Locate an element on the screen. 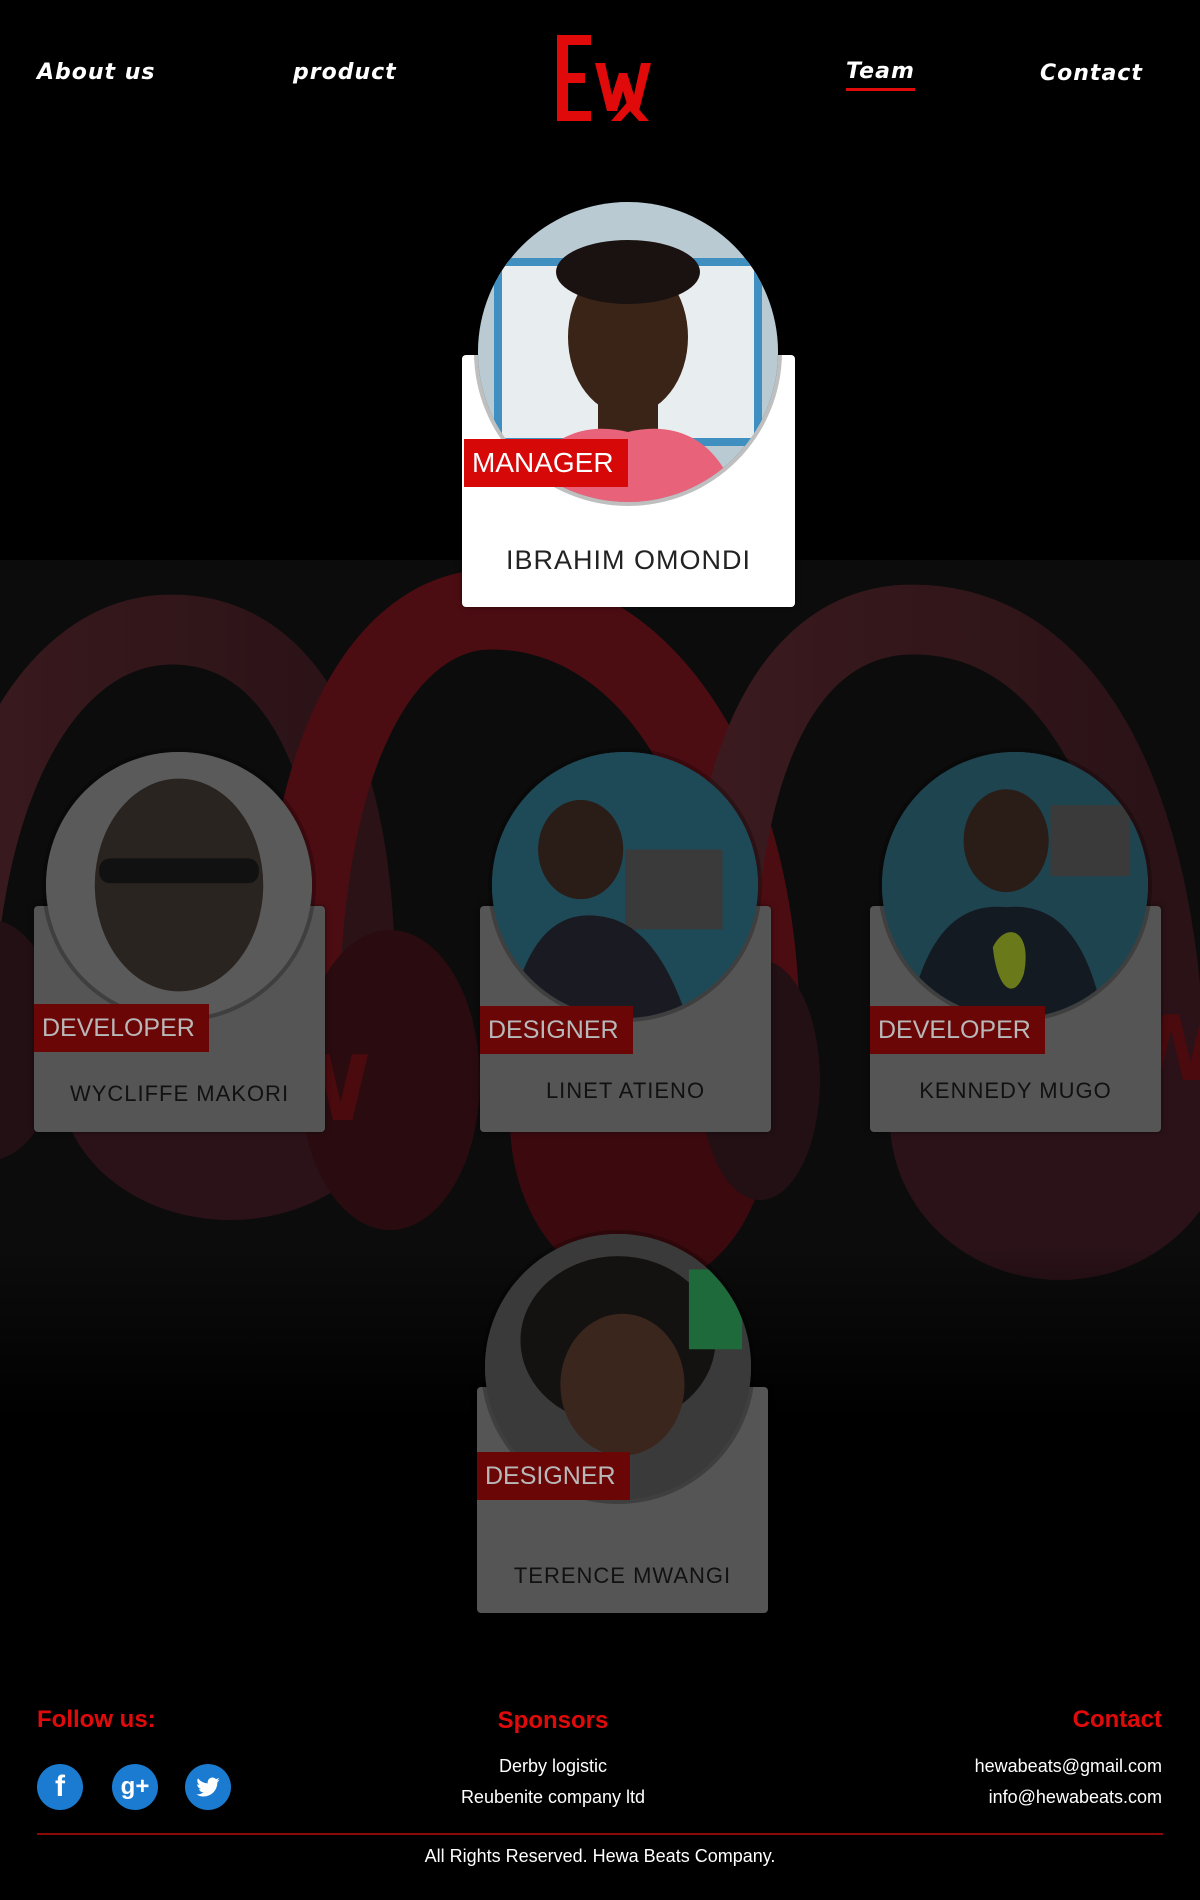  contact-email: info@hewabeats.com is located at coordinates (1075, 1797).